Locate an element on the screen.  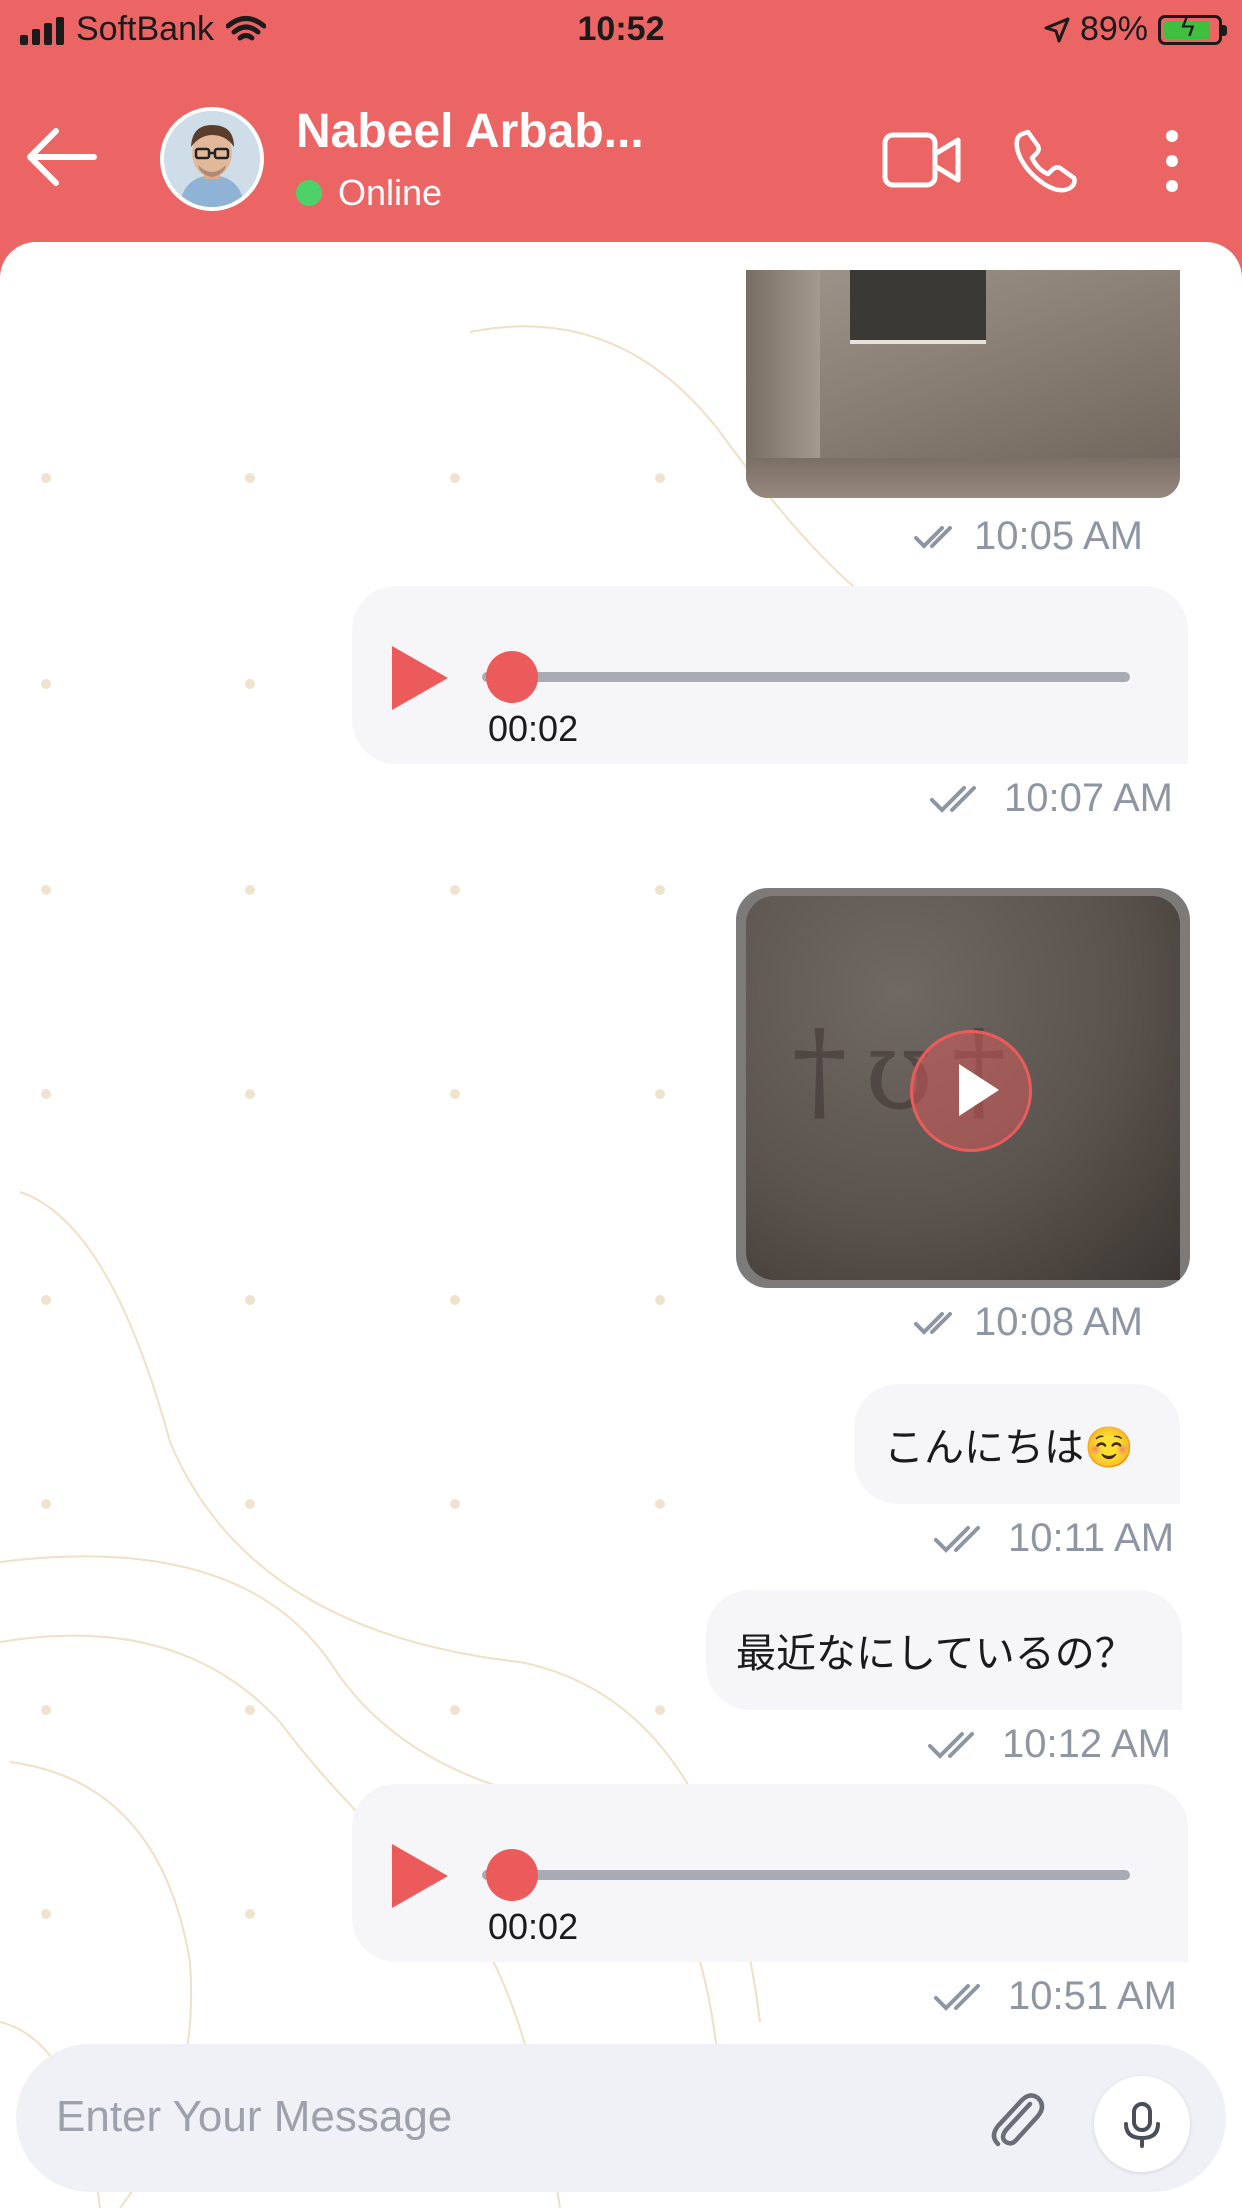
more-vertical-icon is located at coordinates (1172, 161).